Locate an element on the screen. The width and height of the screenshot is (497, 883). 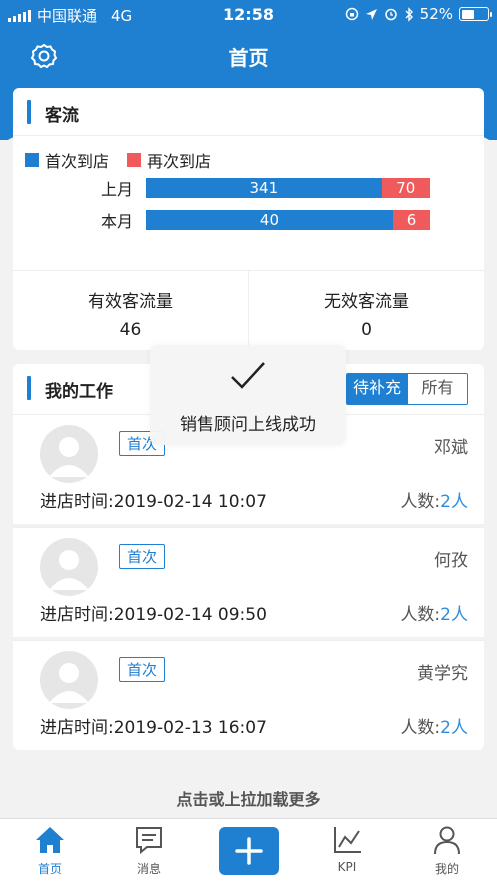
checkmark-icon is located at coordinates (248, 375).